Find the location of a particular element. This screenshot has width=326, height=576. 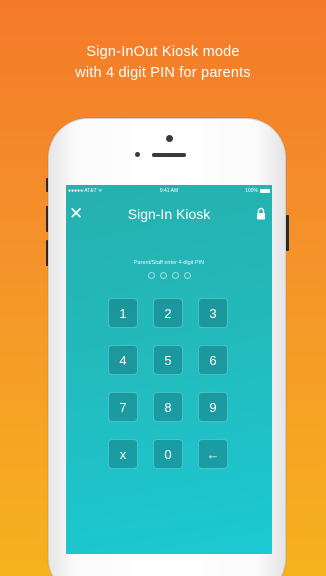

key-7: 7 is located at coordinates (123, 407).